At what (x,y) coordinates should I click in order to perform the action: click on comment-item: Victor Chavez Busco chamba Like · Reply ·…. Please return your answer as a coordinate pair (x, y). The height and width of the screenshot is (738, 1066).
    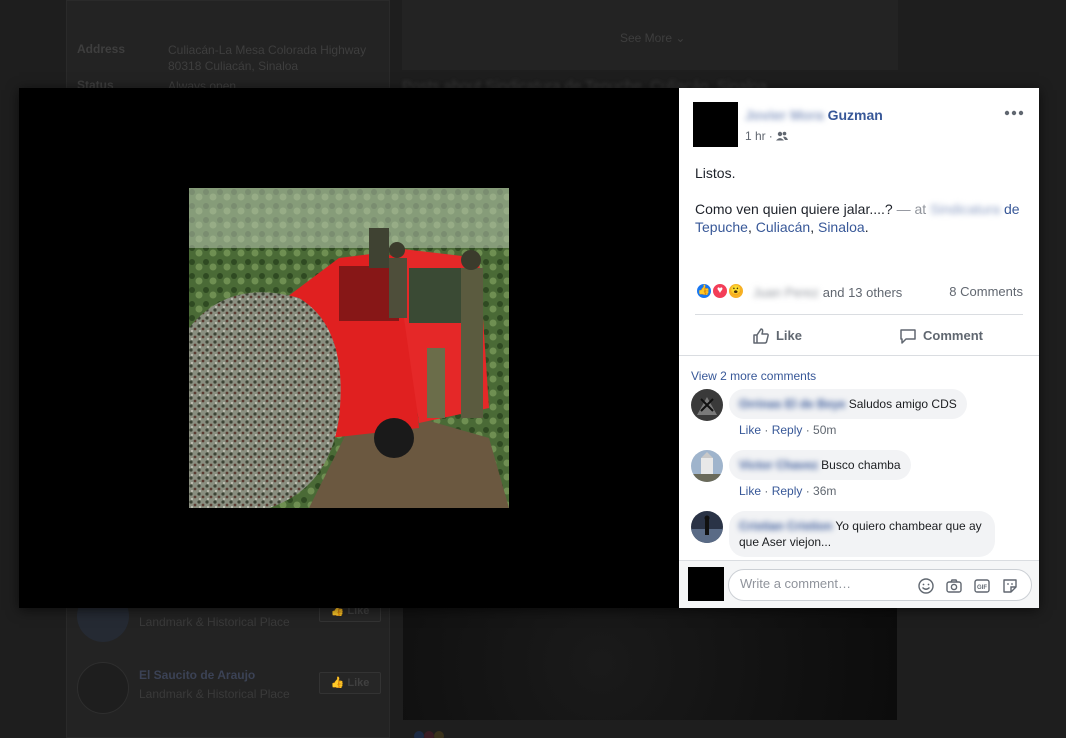
    Looking at the image, I should click on (859, 477).